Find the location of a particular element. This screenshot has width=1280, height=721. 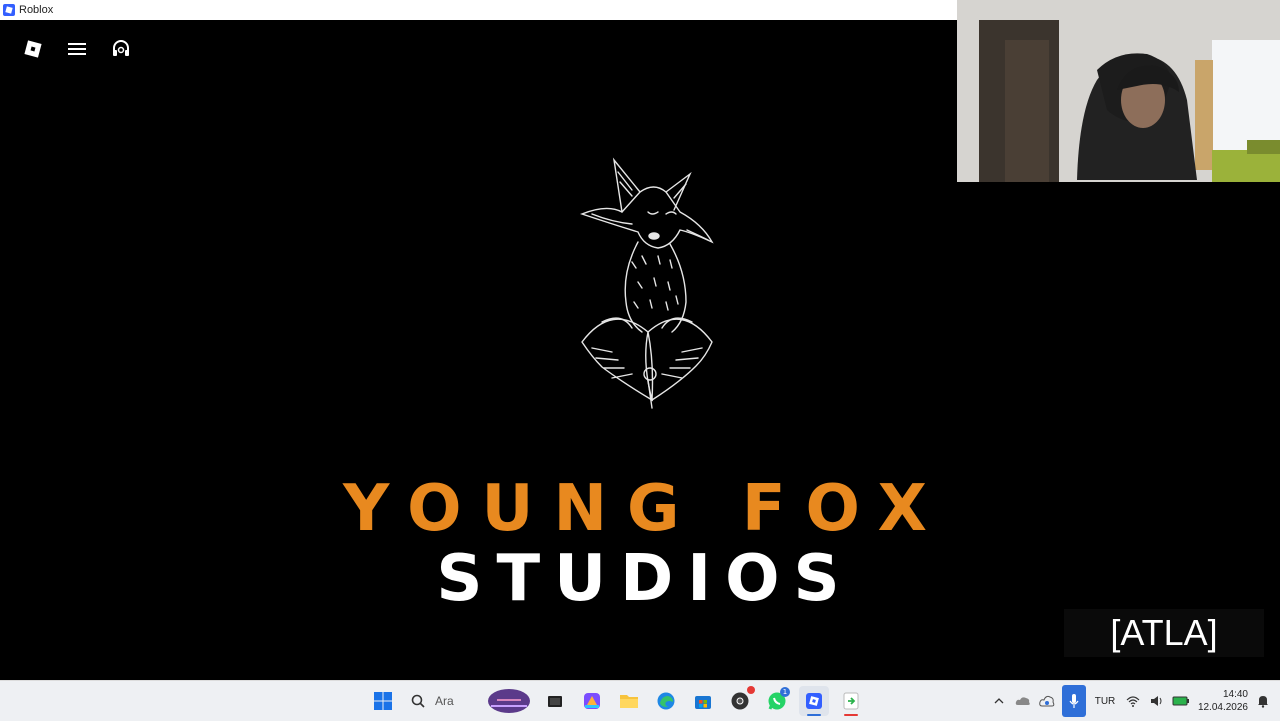

active-indicator is located at coordinates (814, 715).